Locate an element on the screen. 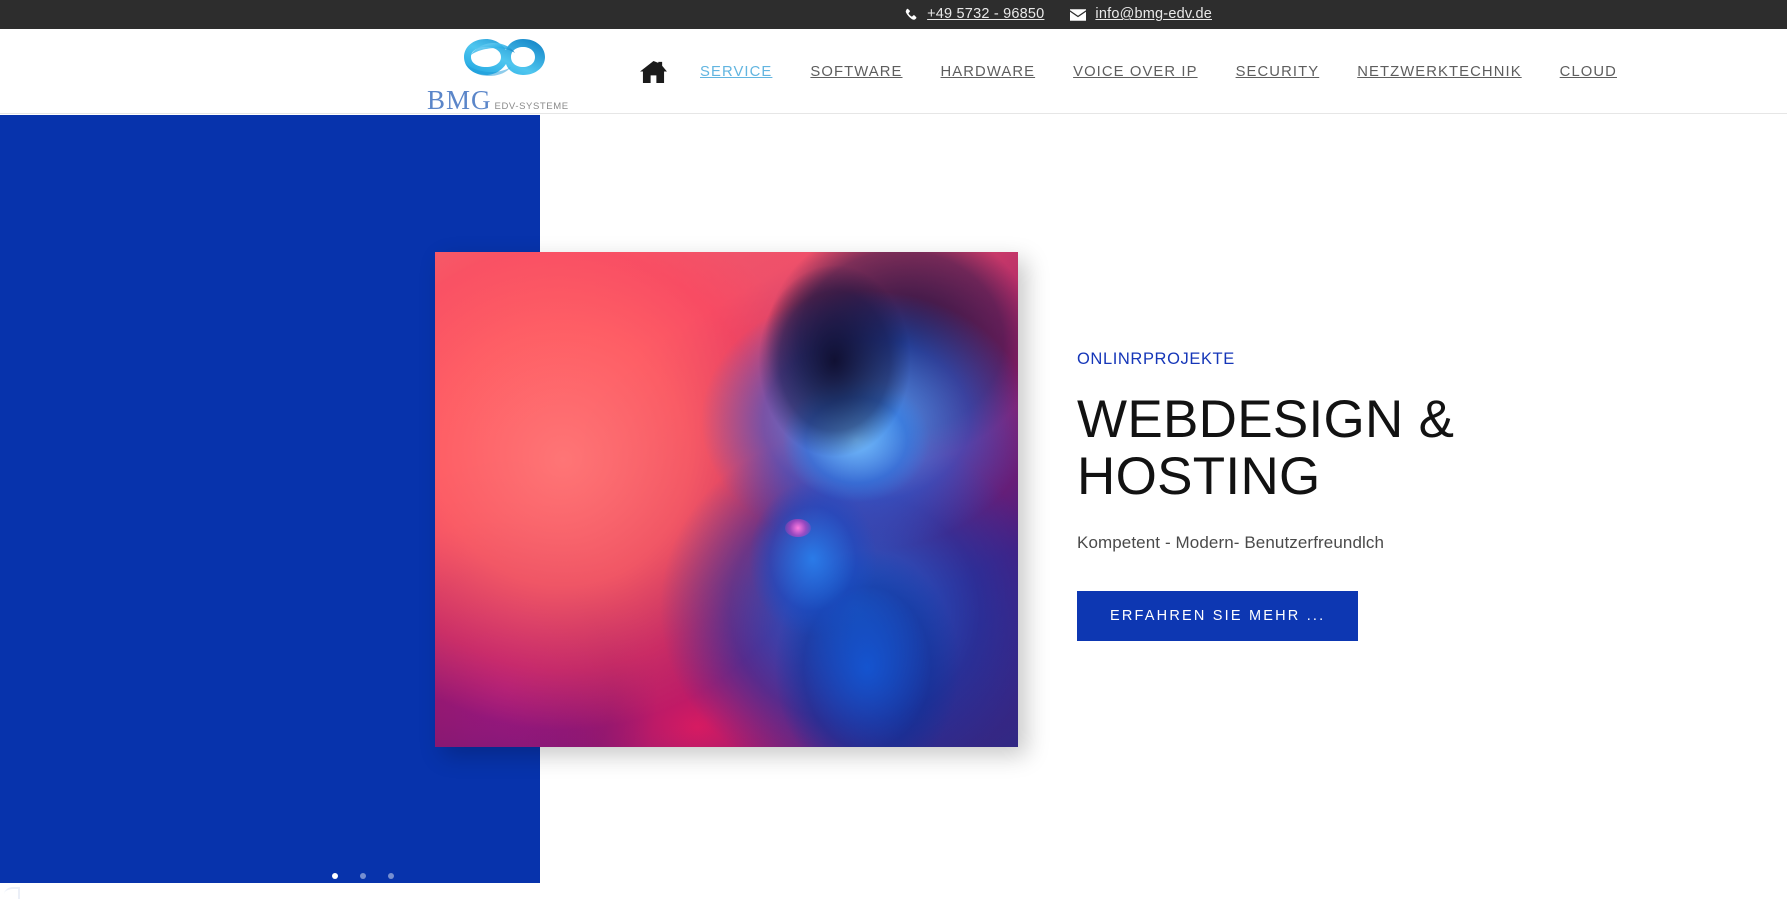 The width and height of the screenshot is (1787, 901). page-corner-decoration is located at coordinates (12, 893).